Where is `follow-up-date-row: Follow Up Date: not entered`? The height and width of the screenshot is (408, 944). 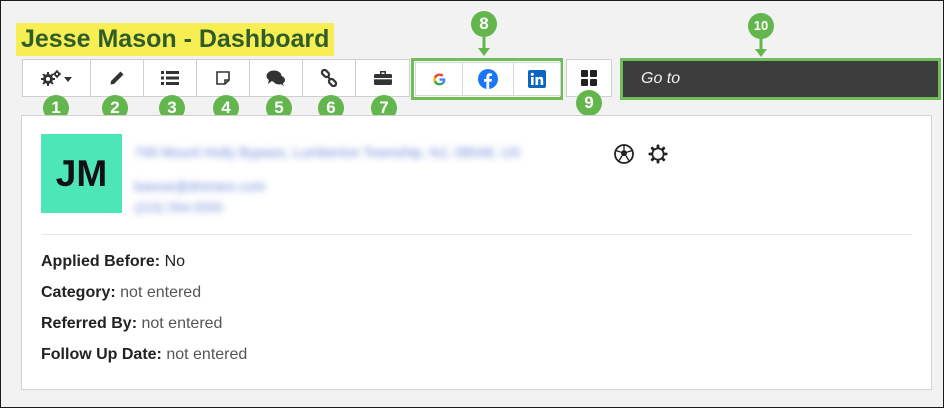 follow-up-date-row: Follow Up Date: not entered is located at coordinates (144, 355).